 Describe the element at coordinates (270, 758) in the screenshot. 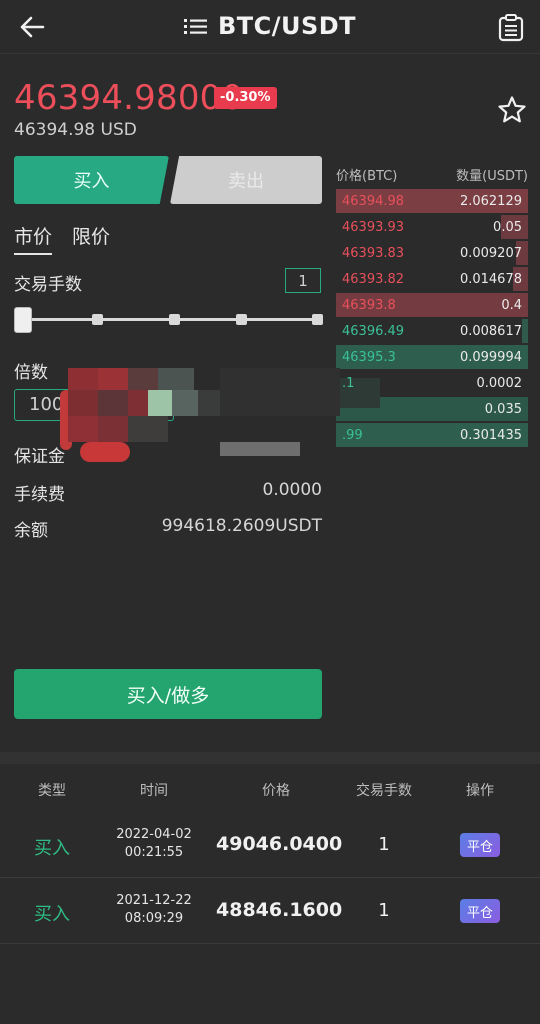

I see `section-divider` at that location.